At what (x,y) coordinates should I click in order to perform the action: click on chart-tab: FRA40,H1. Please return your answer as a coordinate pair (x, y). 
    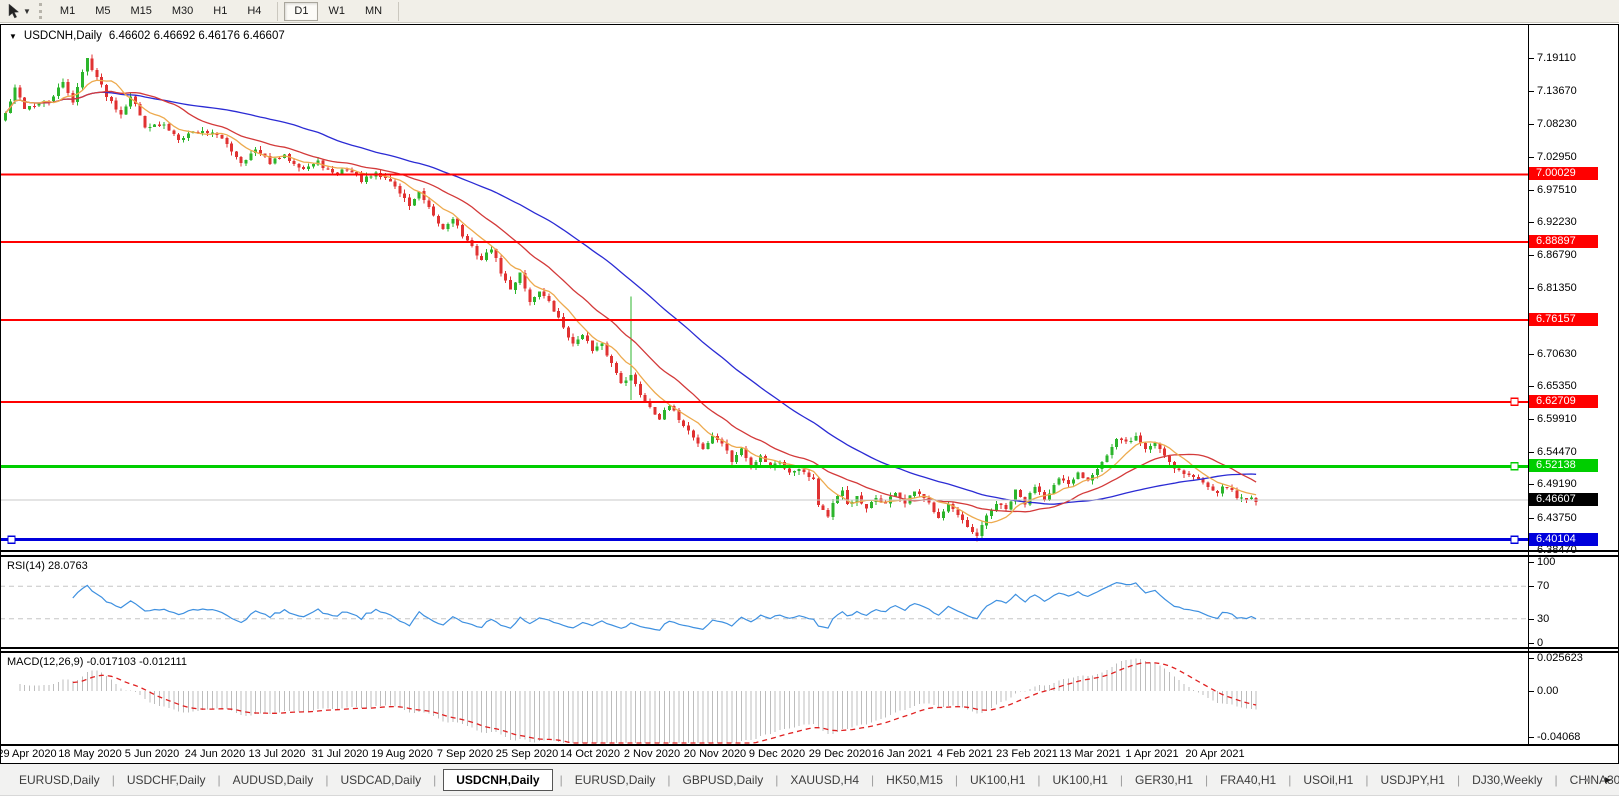
    Looking at the image, I should click on (1248, 780).